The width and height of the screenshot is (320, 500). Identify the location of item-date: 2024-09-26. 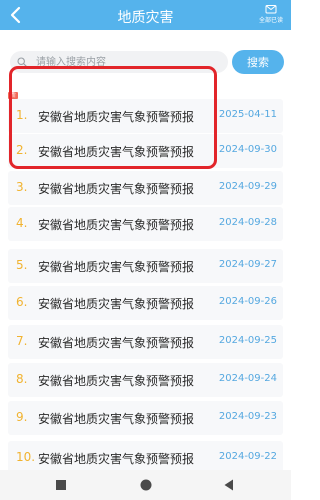
(247, 301).